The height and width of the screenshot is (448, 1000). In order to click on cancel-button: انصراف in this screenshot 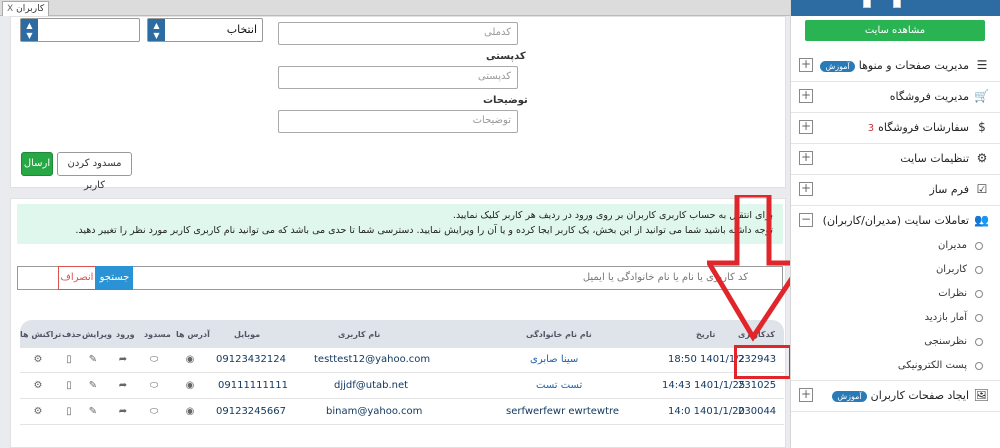, I will do `click(77, 278)`.